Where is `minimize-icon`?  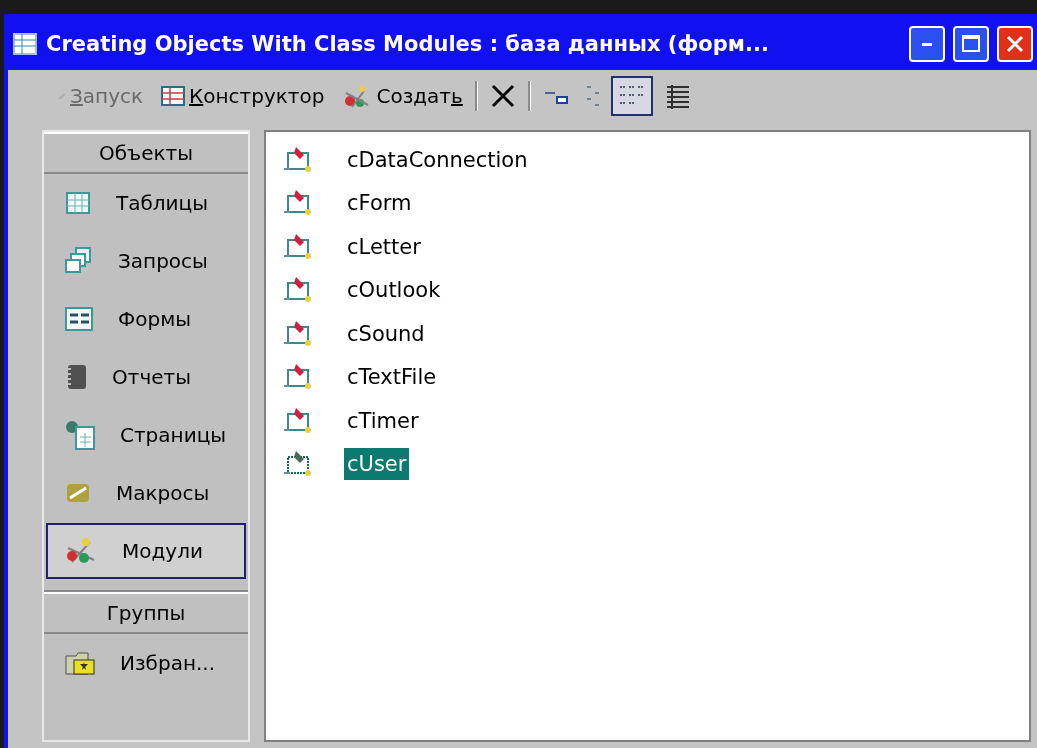
minimize-icon is located at coordinates (927, 44).